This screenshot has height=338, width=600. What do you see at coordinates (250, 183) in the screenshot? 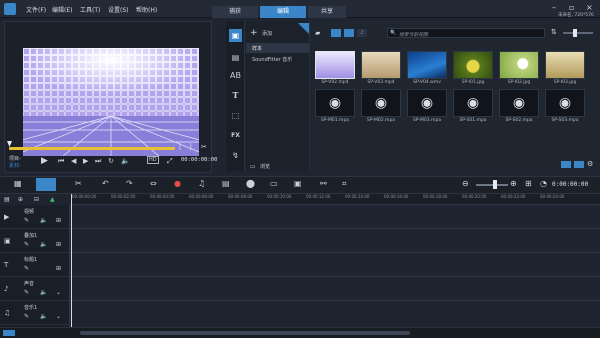
I see `motion-track-icon: ⬤` at bounding box center [250, 183].